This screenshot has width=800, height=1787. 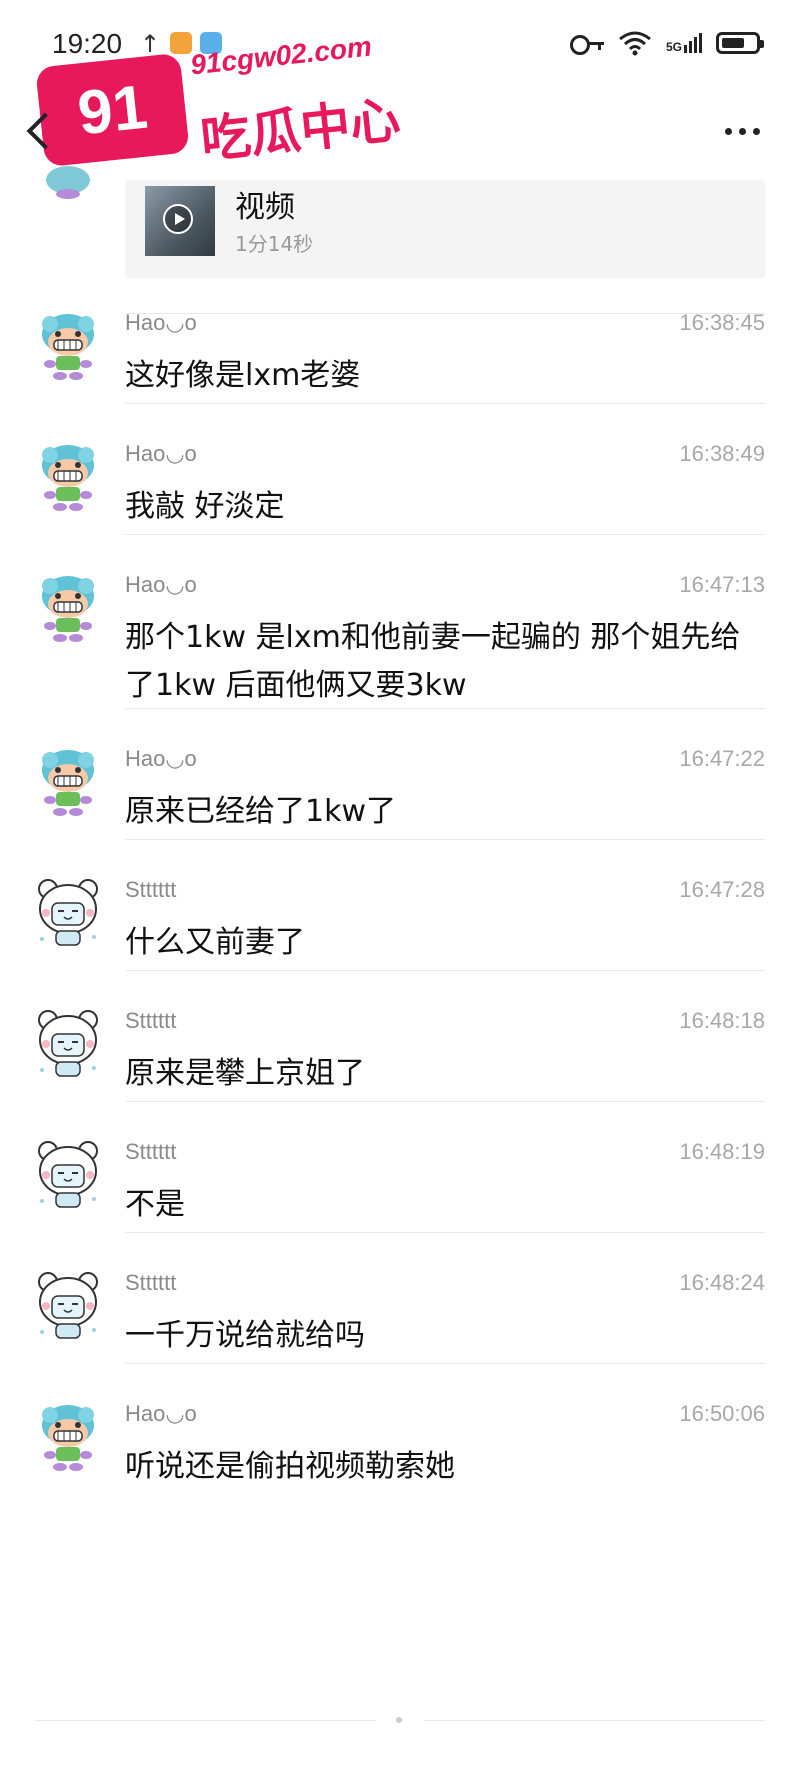 What do you see at coordinates (722, 758) in the screenshot?
I see `message-timestamp: 16:47:22` at bounding box center [722, 758].